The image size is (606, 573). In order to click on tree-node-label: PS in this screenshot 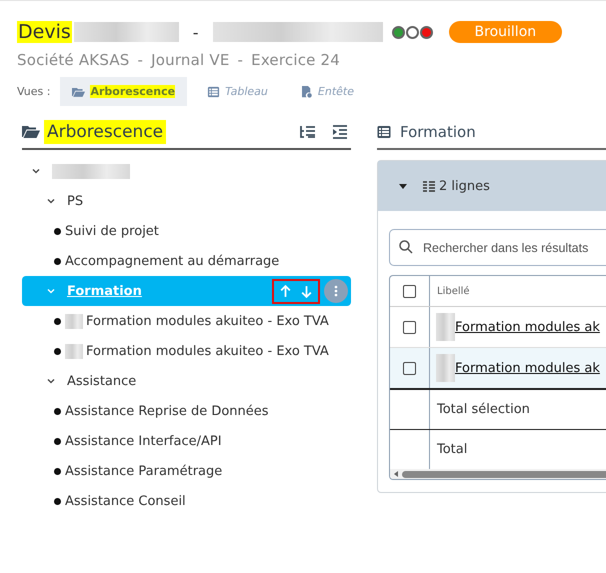, I will do `click(75, 201)`.